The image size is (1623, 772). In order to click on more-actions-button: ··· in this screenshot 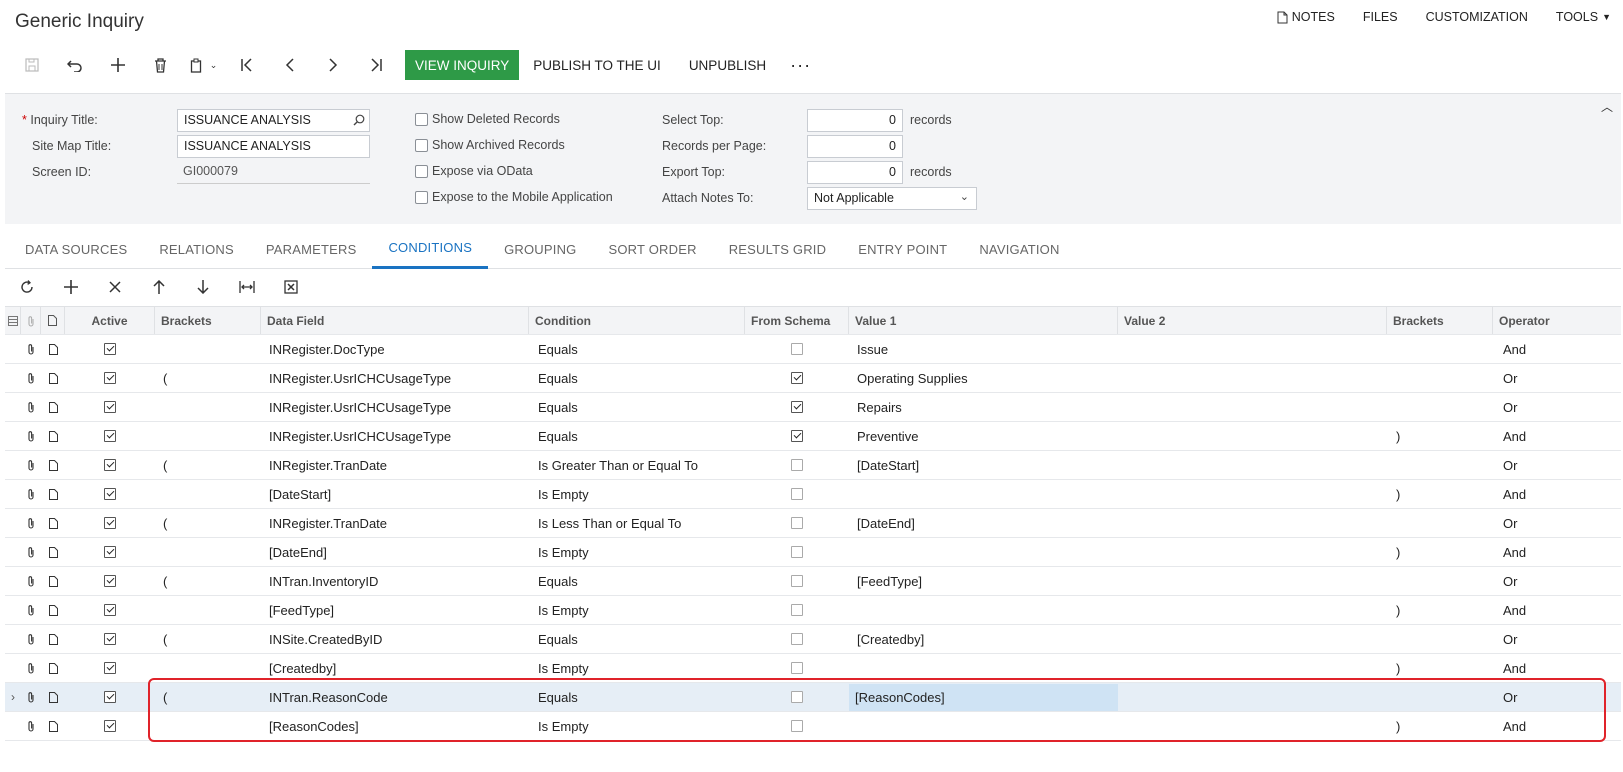, I will do `click(800, 65)`.